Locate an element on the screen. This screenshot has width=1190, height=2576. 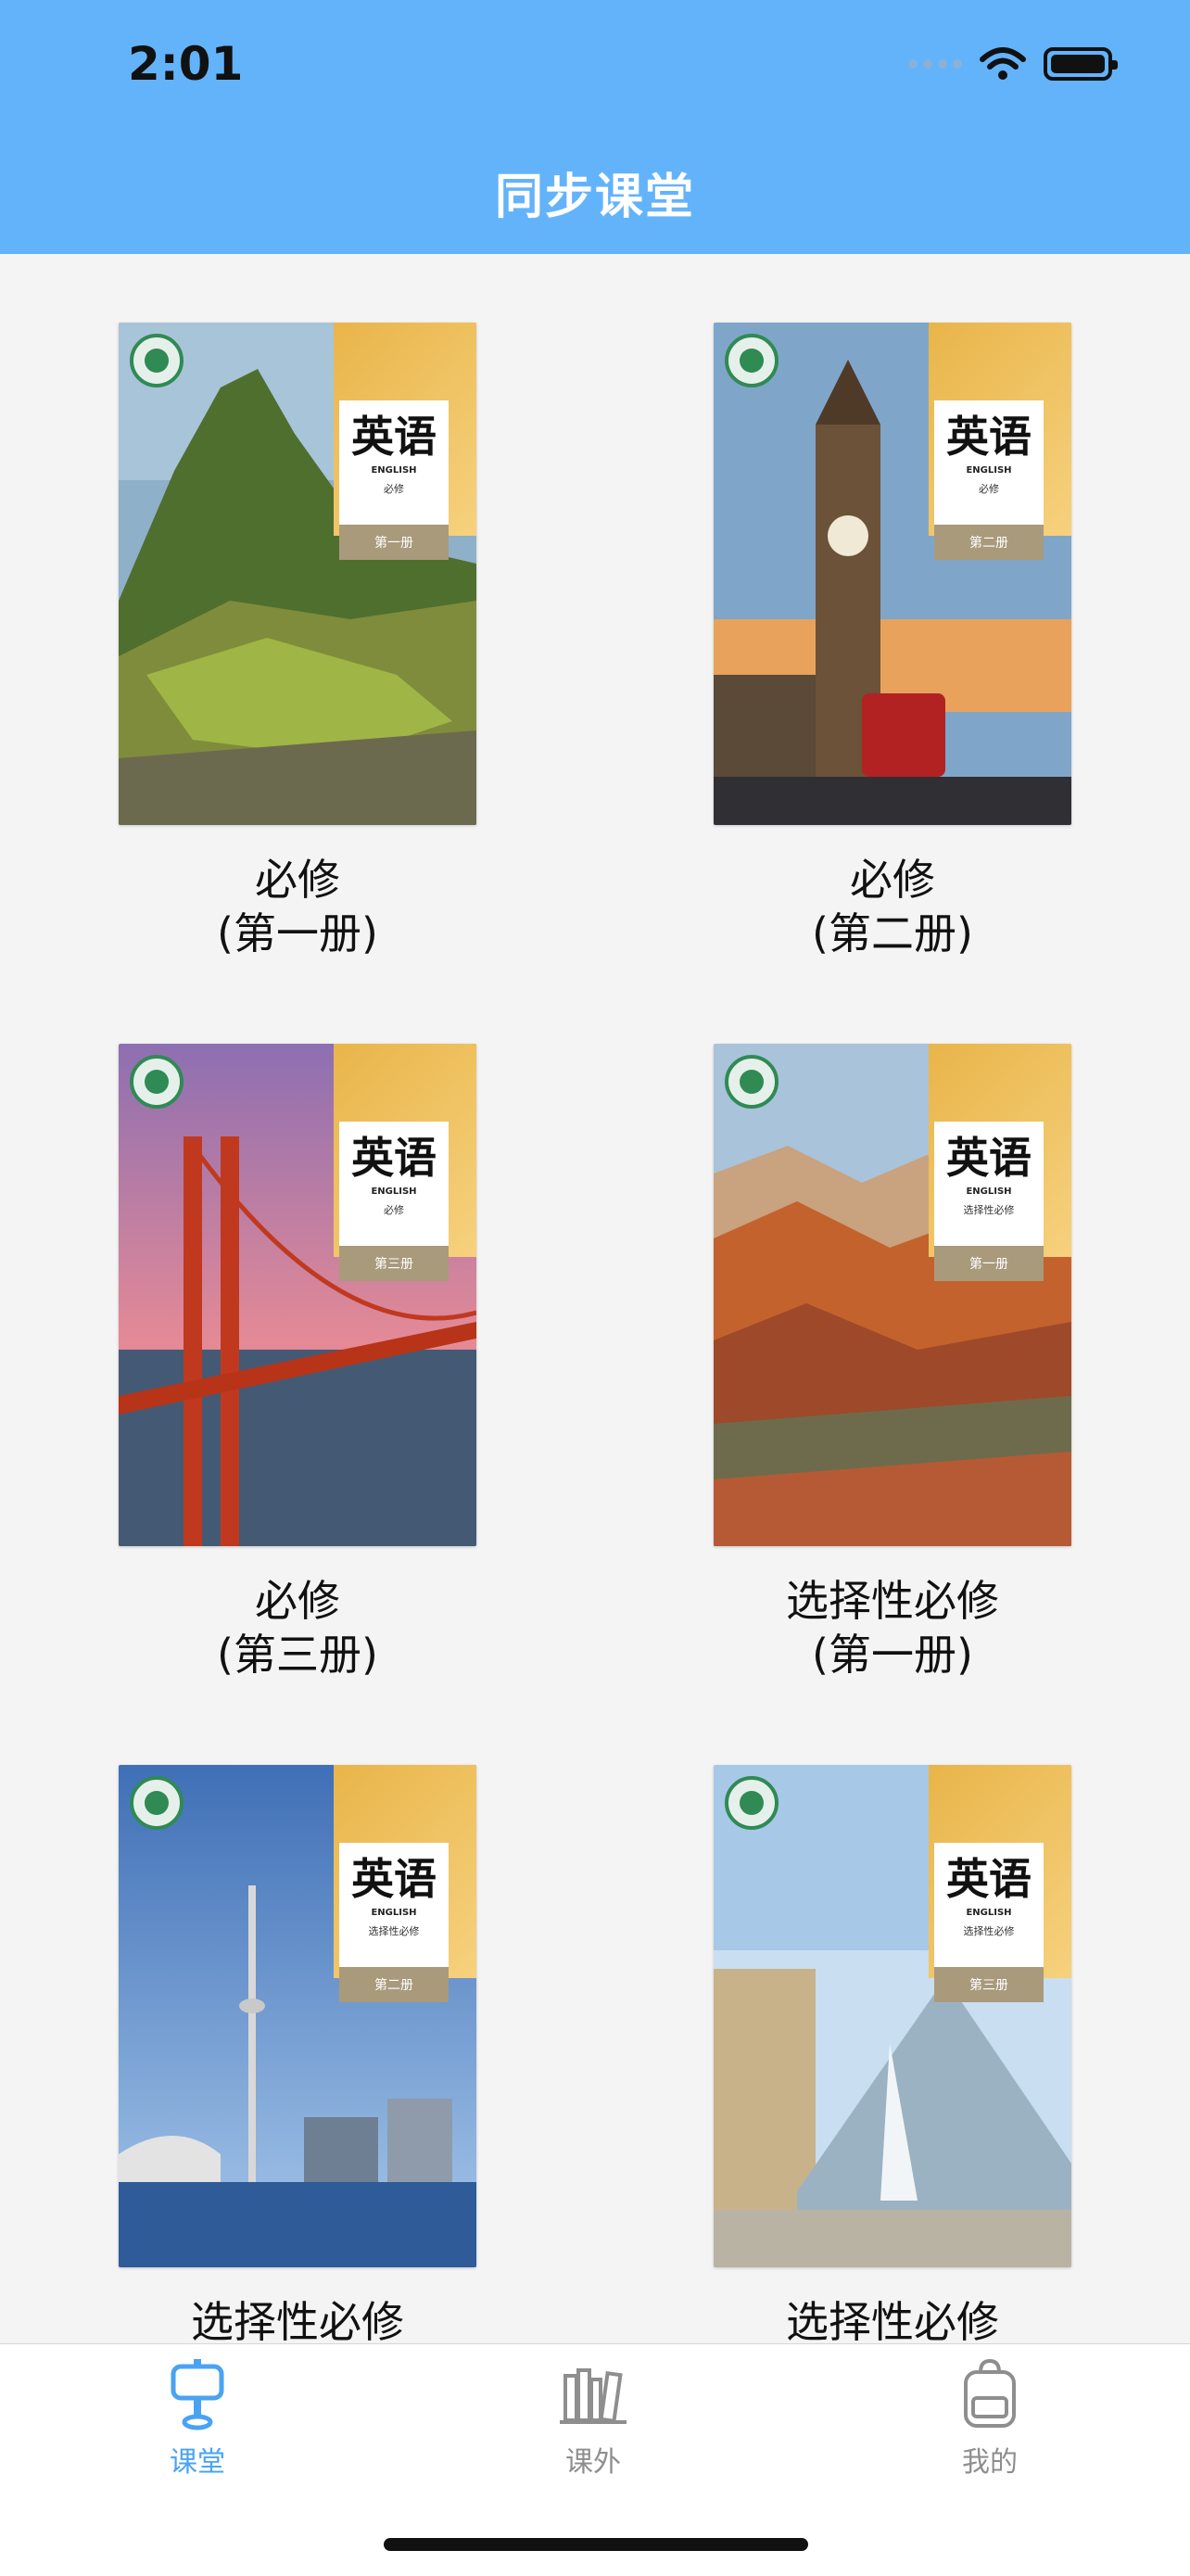
home-indicator is located at coordinates (596, 2544).